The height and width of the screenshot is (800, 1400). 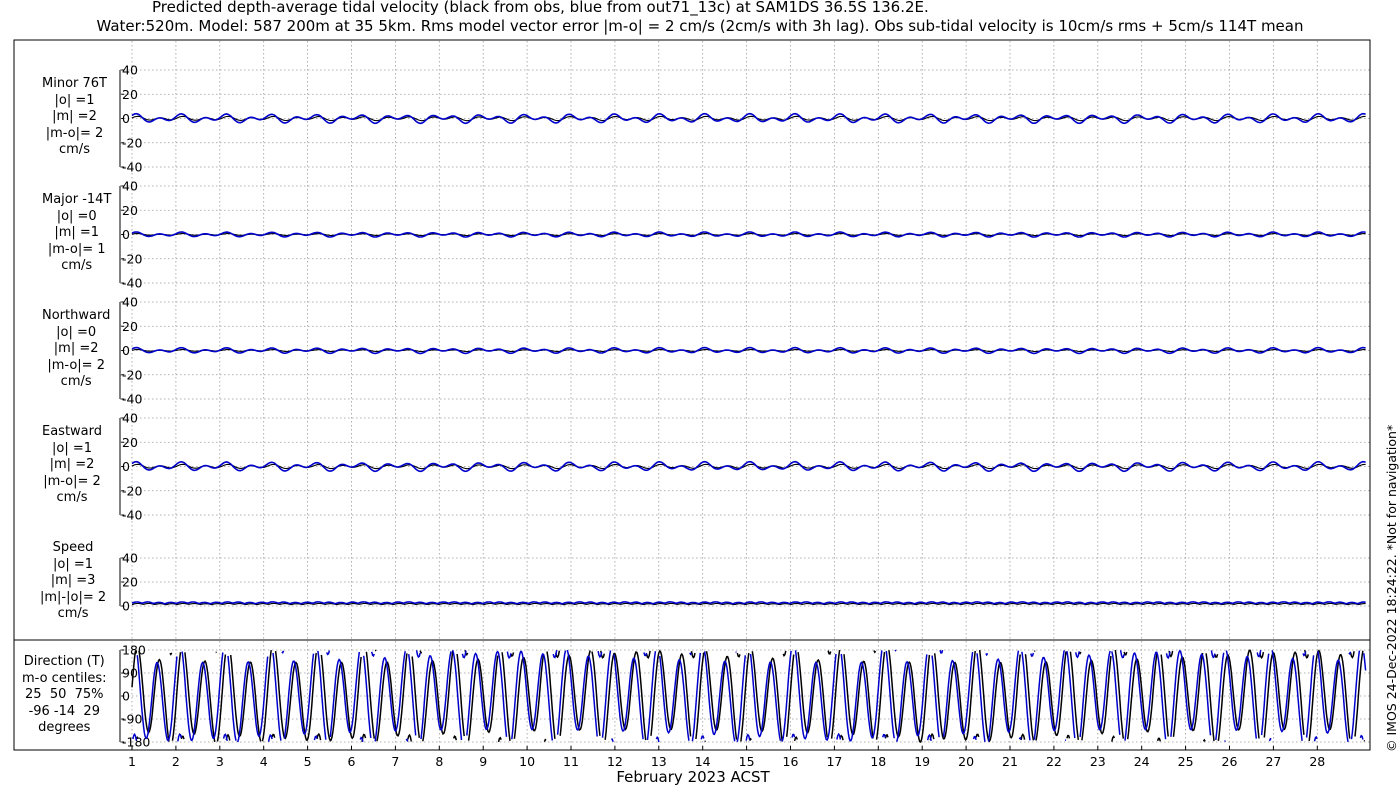 I want to click on speed-panel-label: Speed |o| =1 |m| =3 |m|-|o|= 2 cm/s, so click(x=73, y=581).